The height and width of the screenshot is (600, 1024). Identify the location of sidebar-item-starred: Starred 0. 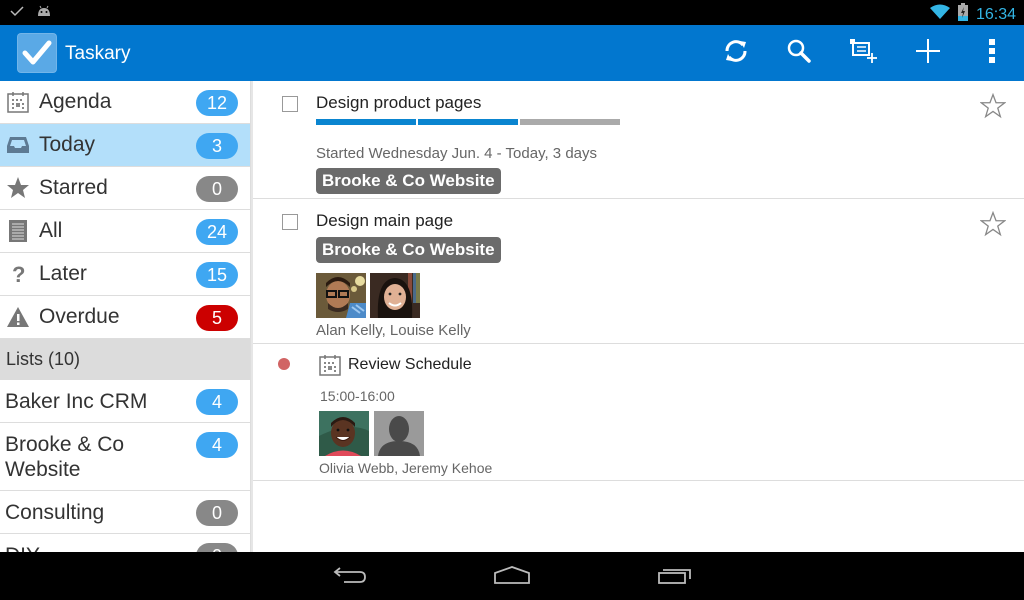
(125, 188).